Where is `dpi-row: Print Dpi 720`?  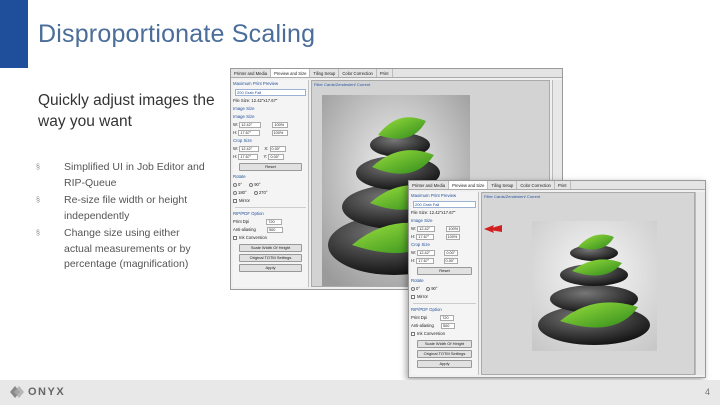
dpi-row: Print Dpi 720 is located at coordinates (270, 222).